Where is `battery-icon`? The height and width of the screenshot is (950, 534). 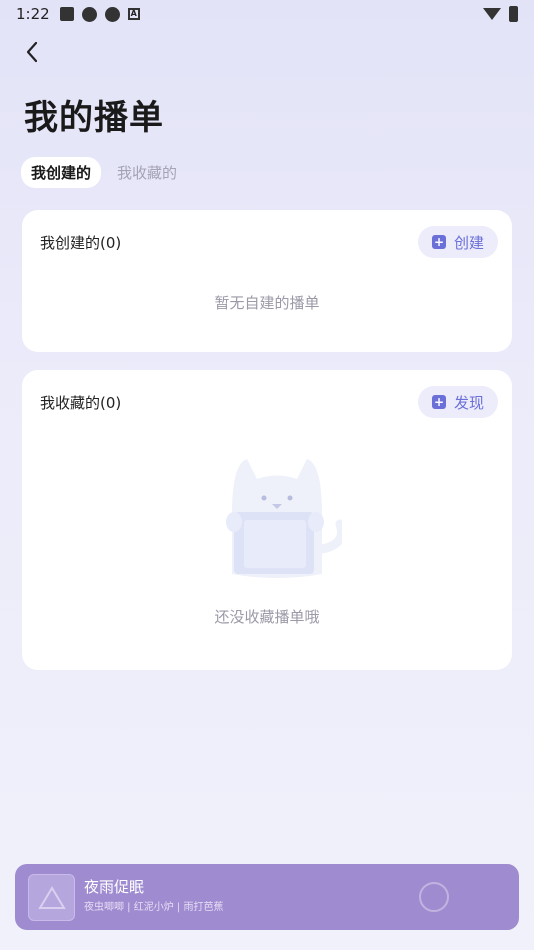
battery-icon is located at coordinates (513, 14).